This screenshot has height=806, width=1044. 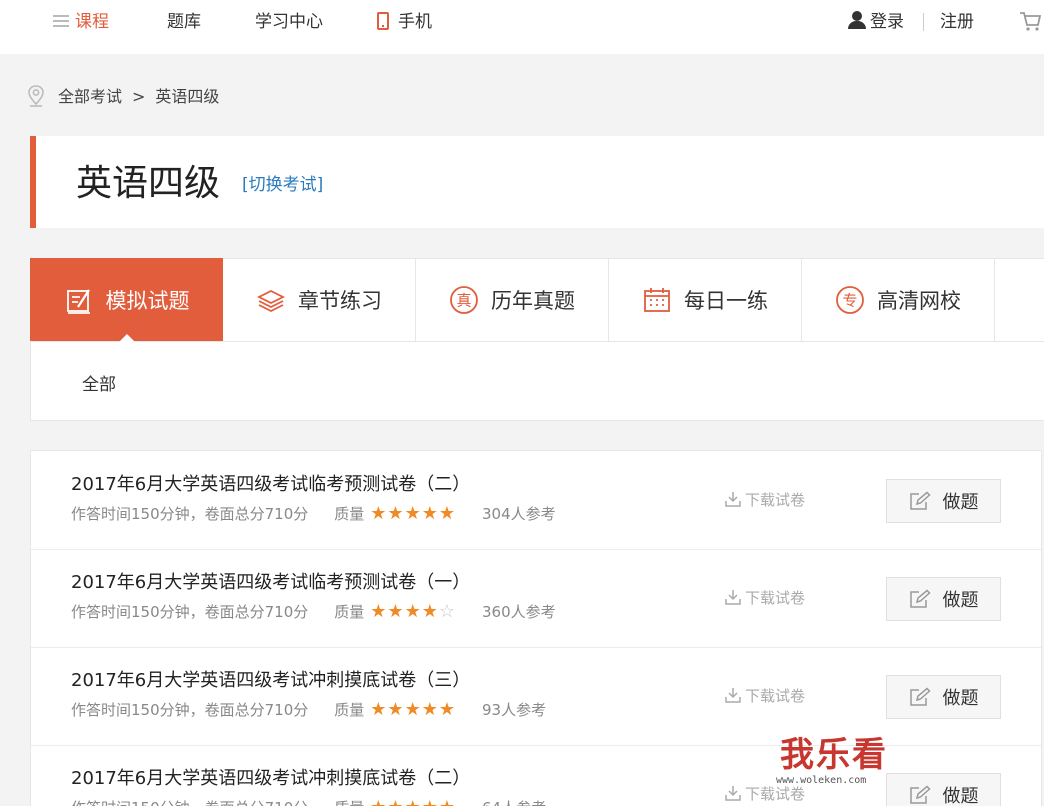 I want to click on paper-meta: 作答时间150分钟，卷面总分710分 质量 ★★★★★ 93人参考, so click(x=308, y=710).